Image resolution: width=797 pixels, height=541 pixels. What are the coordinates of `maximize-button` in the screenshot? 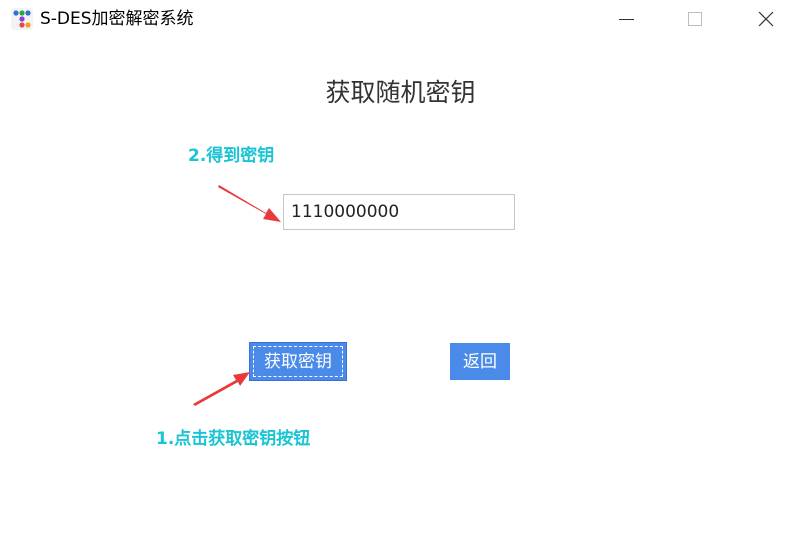 It's located at (695, 19).